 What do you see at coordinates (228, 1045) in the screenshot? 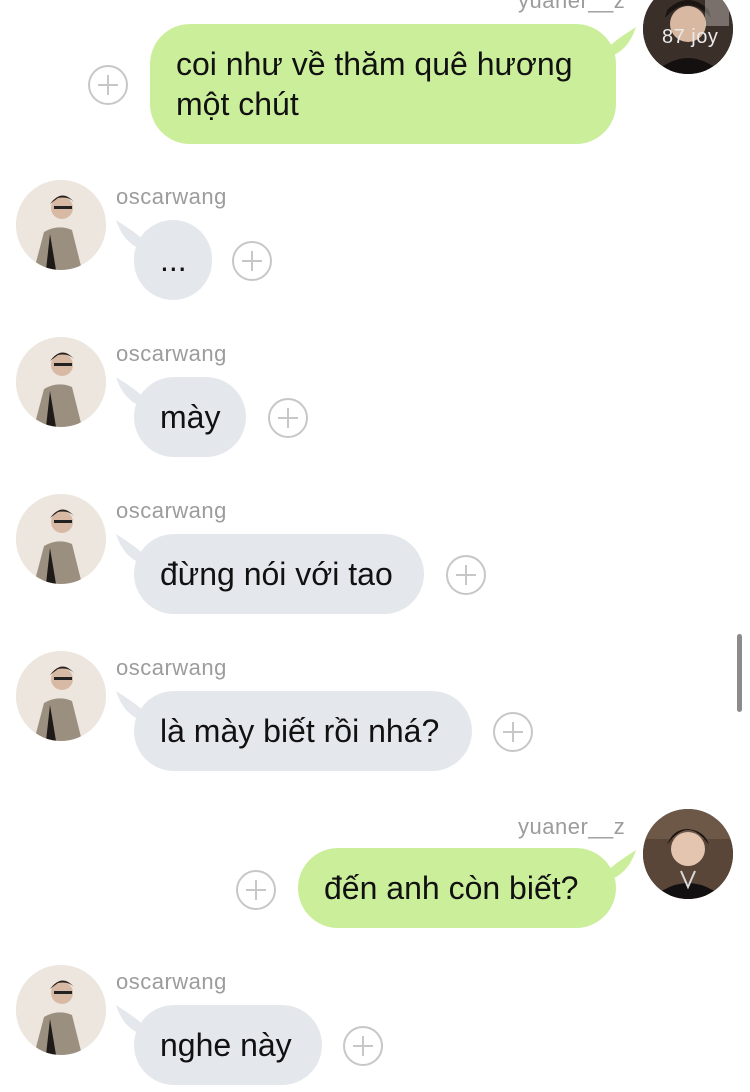
I see `message-bubble: nghe này` at bounding box center [228, 1045].